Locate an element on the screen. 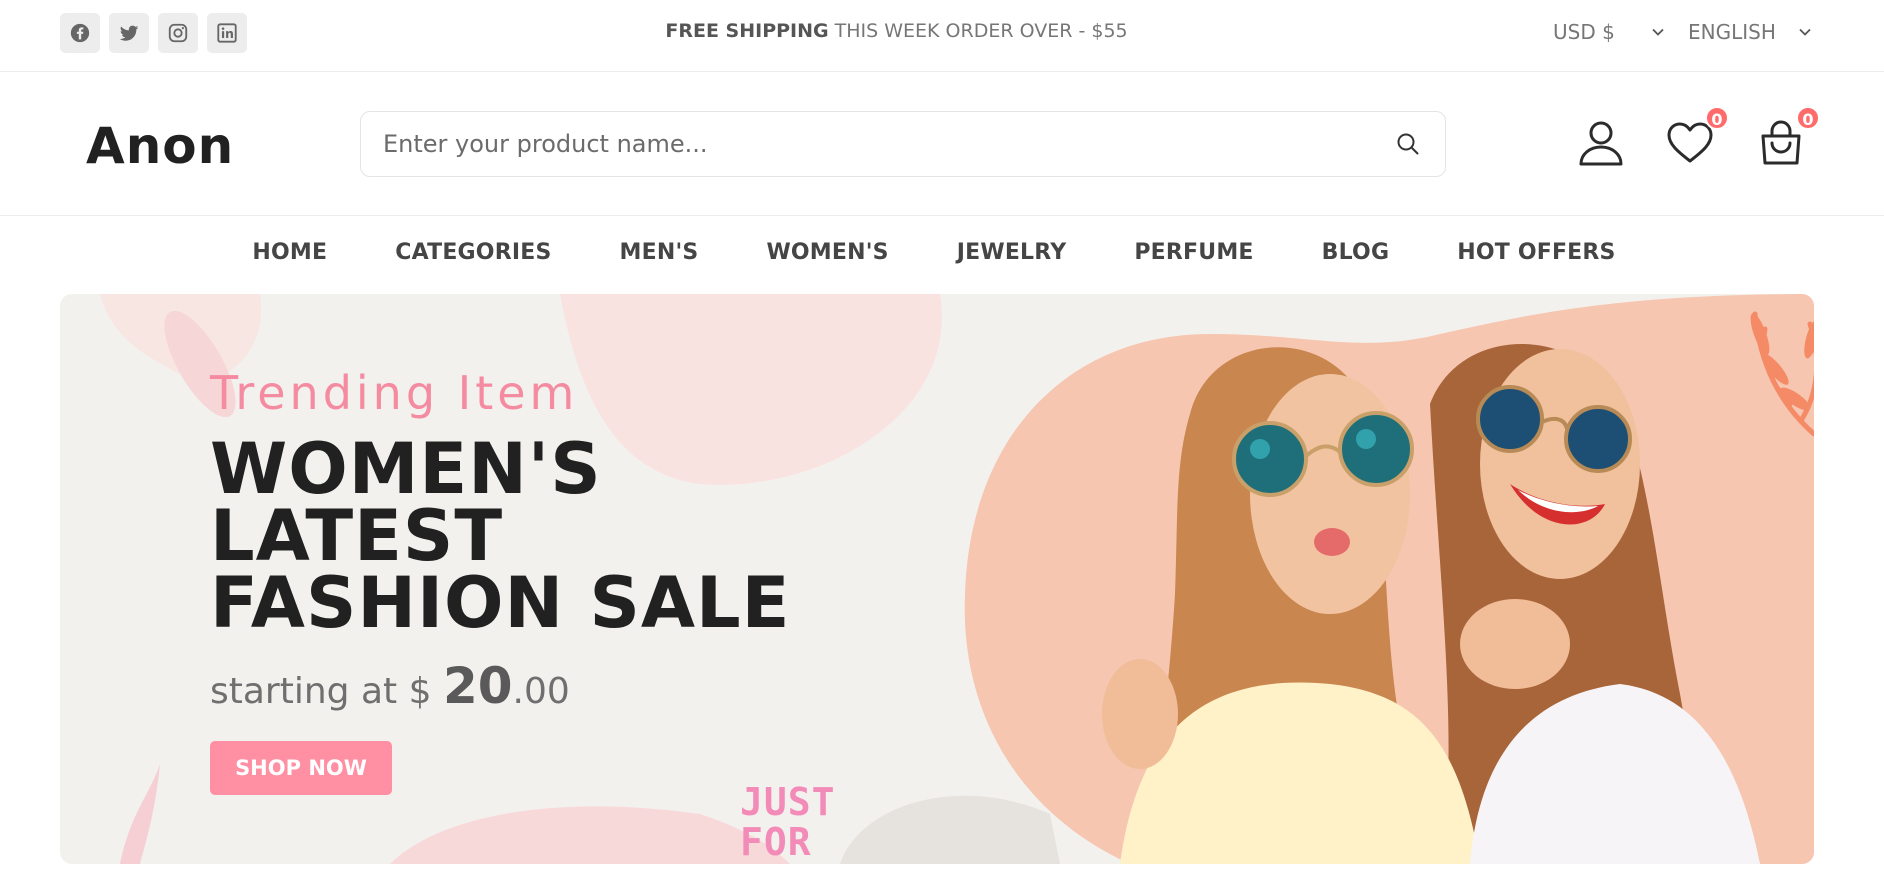 This screenshot has height=870, width=1884. nav-item-hot-offers: HOT OFFERS is located at coordinates (1536, 252).